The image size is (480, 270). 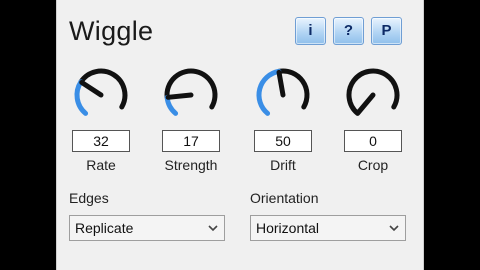 I want to click on effect-title: Wiggle, so click(x=111, y=31).